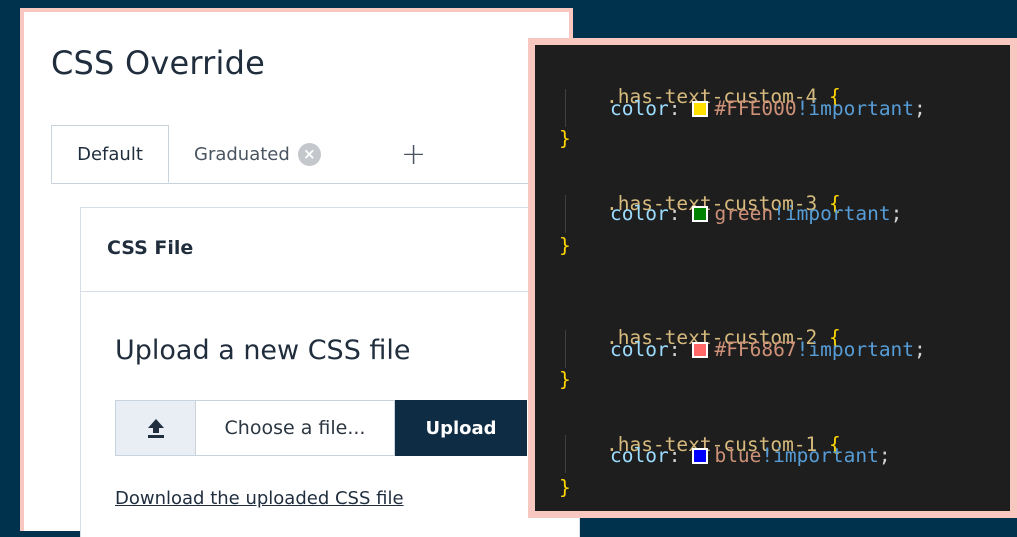 This screenshot has width=1017, height=537. I want to click on download-css-link: Download the uploaded CSS file, so click(259, 498).